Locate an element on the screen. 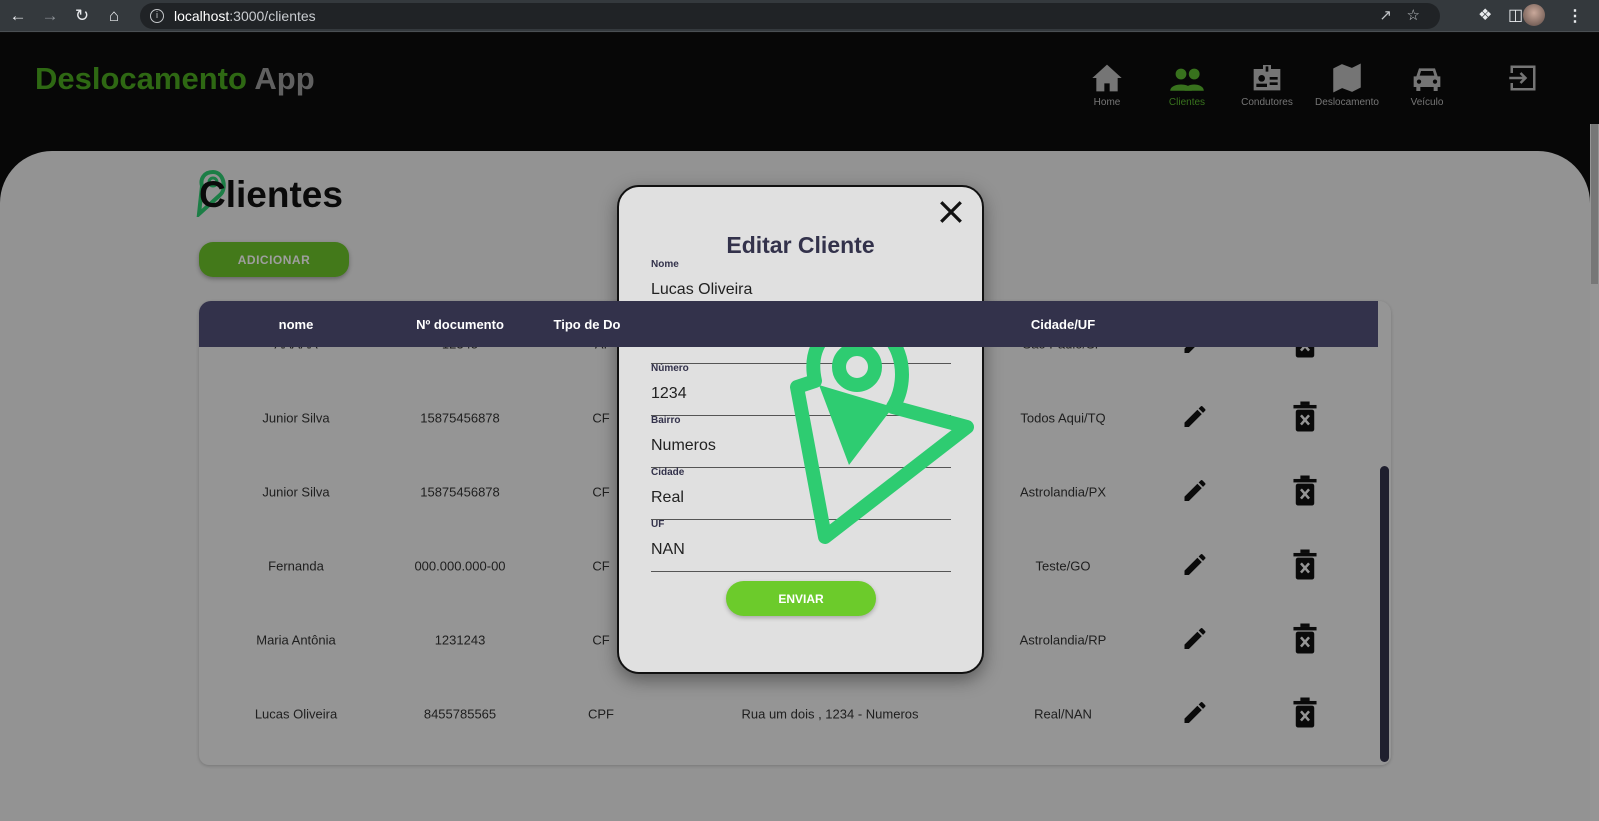 The height and width of the screenshot is (821, 1599). side-panel-icon: ◫ is located at coordinates (1515, 15).